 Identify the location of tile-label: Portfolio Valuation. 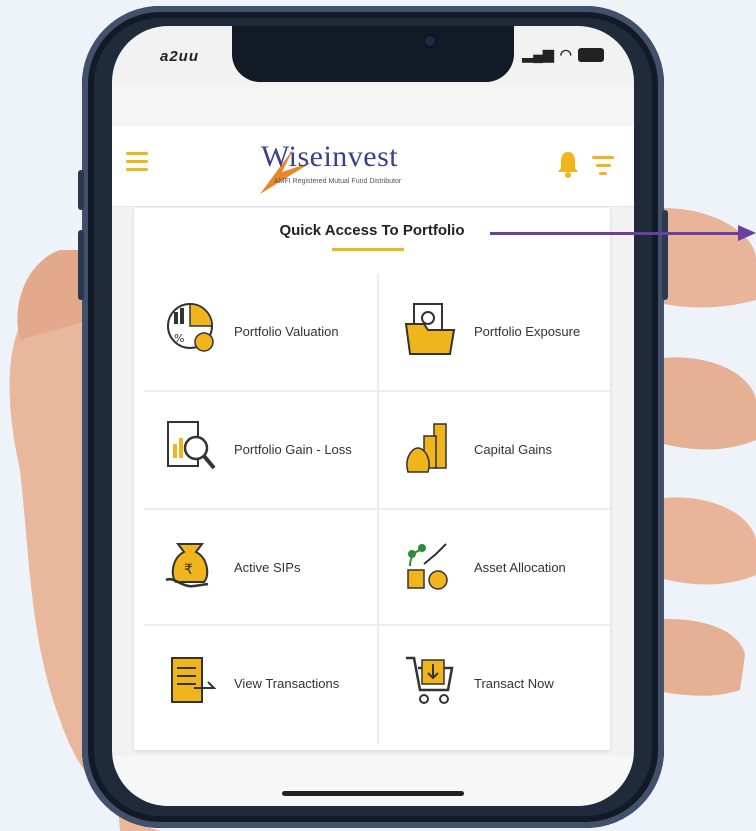
(286, 331).